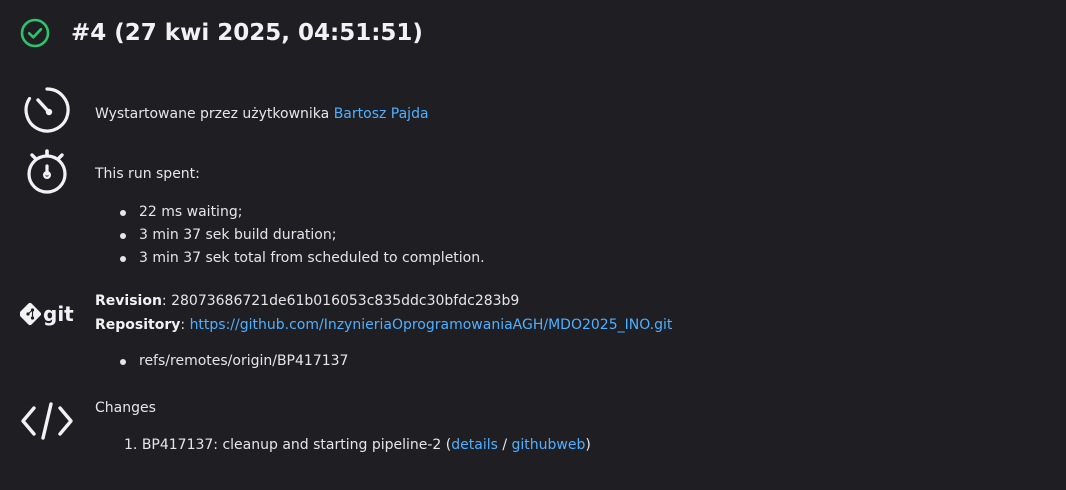 The image size is (1066, 490). I want to click on repository-label: Repository, so click(138, 325).